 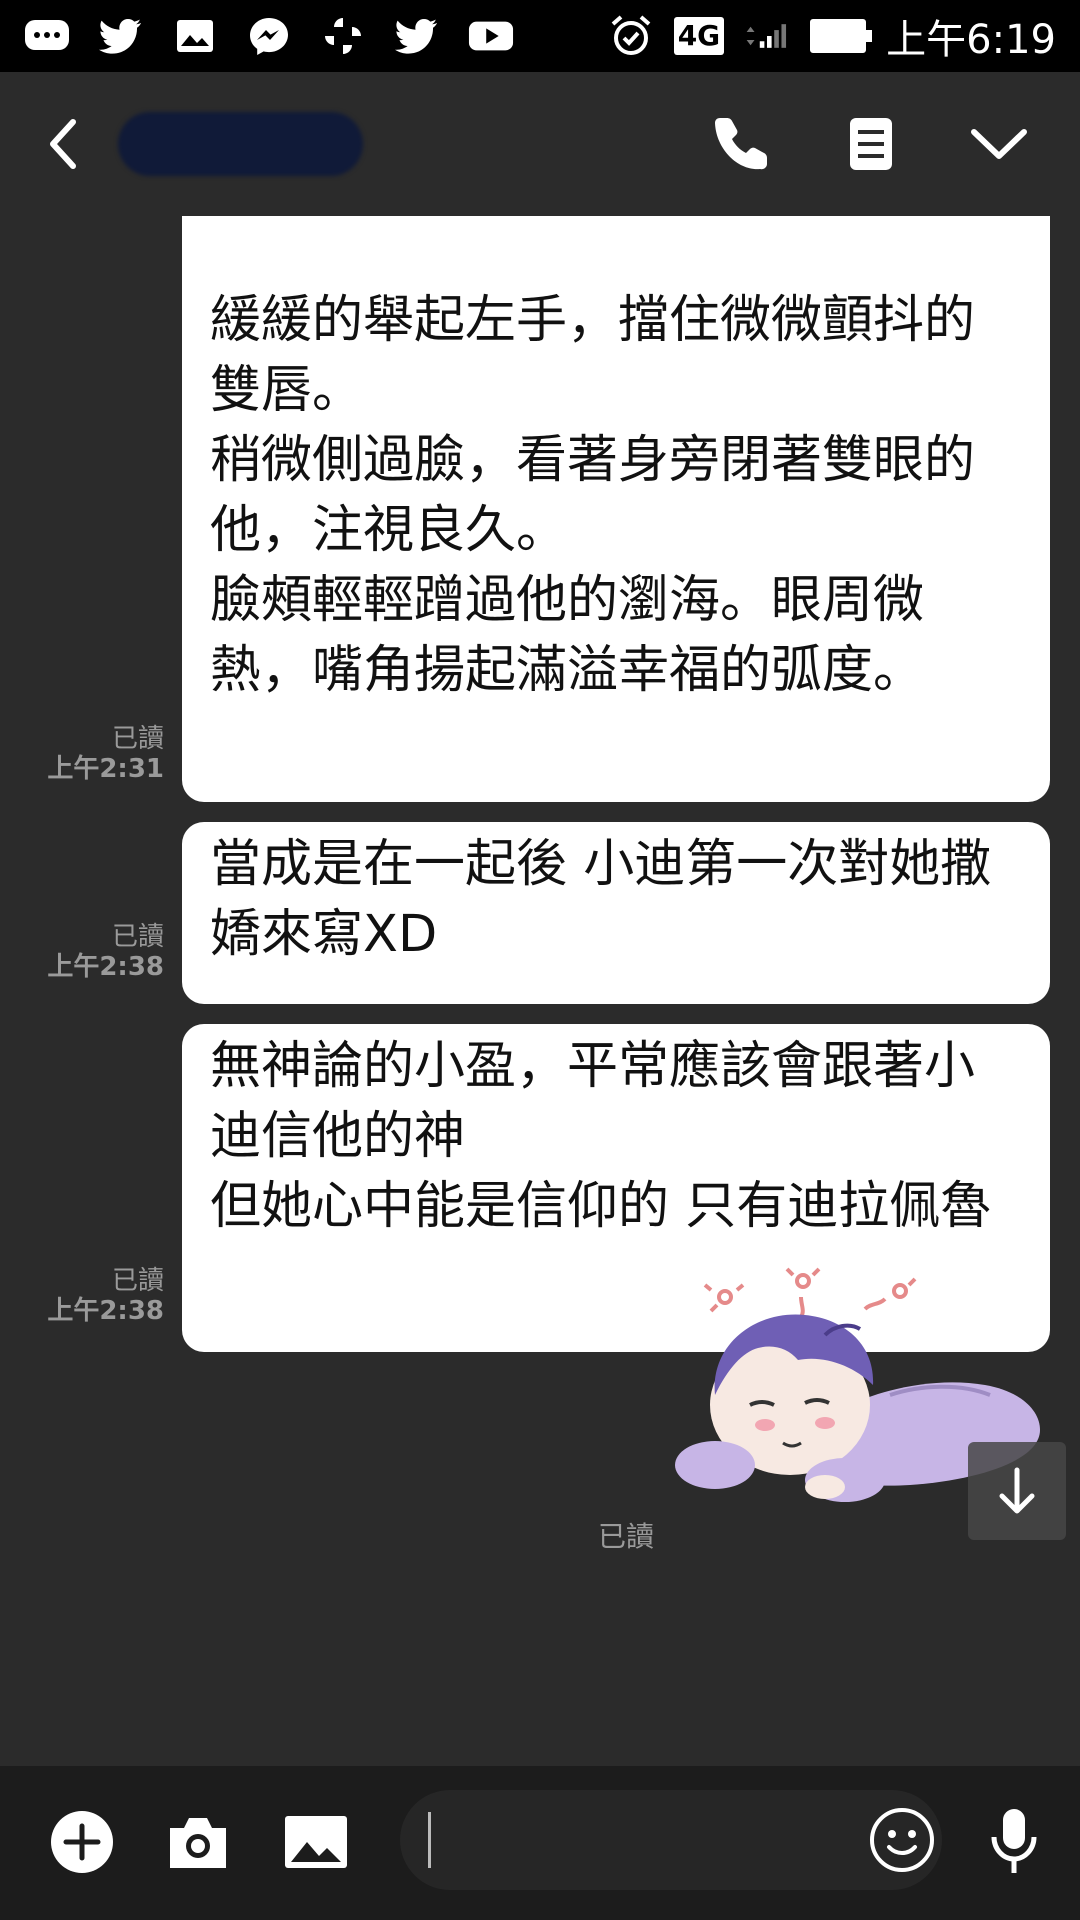 I want to click on emoji-icon, so click(x=902, y=1840).